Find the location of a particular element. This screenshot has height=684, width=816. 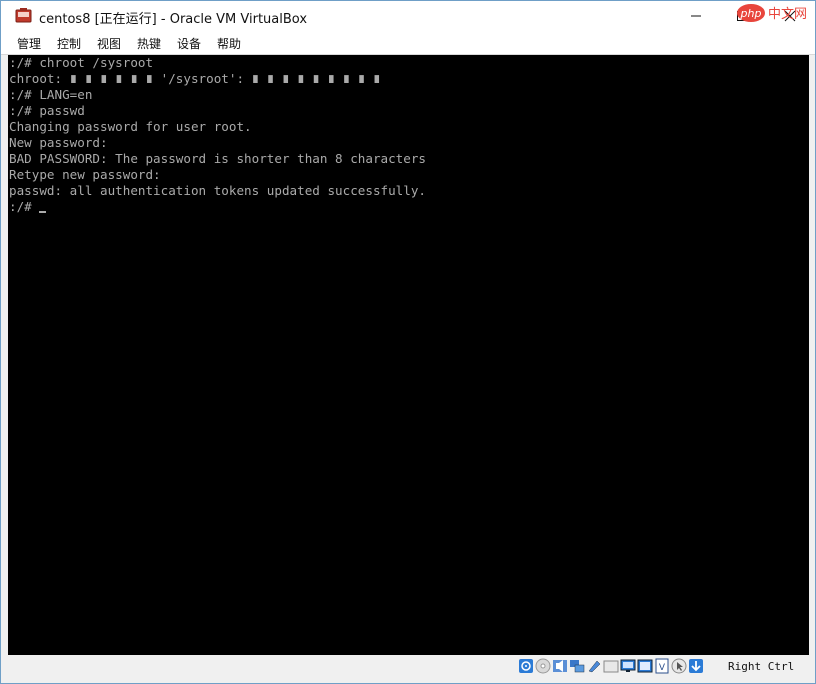

menu-item-hotkeys: 热键 is located at coordinates (149, 43).